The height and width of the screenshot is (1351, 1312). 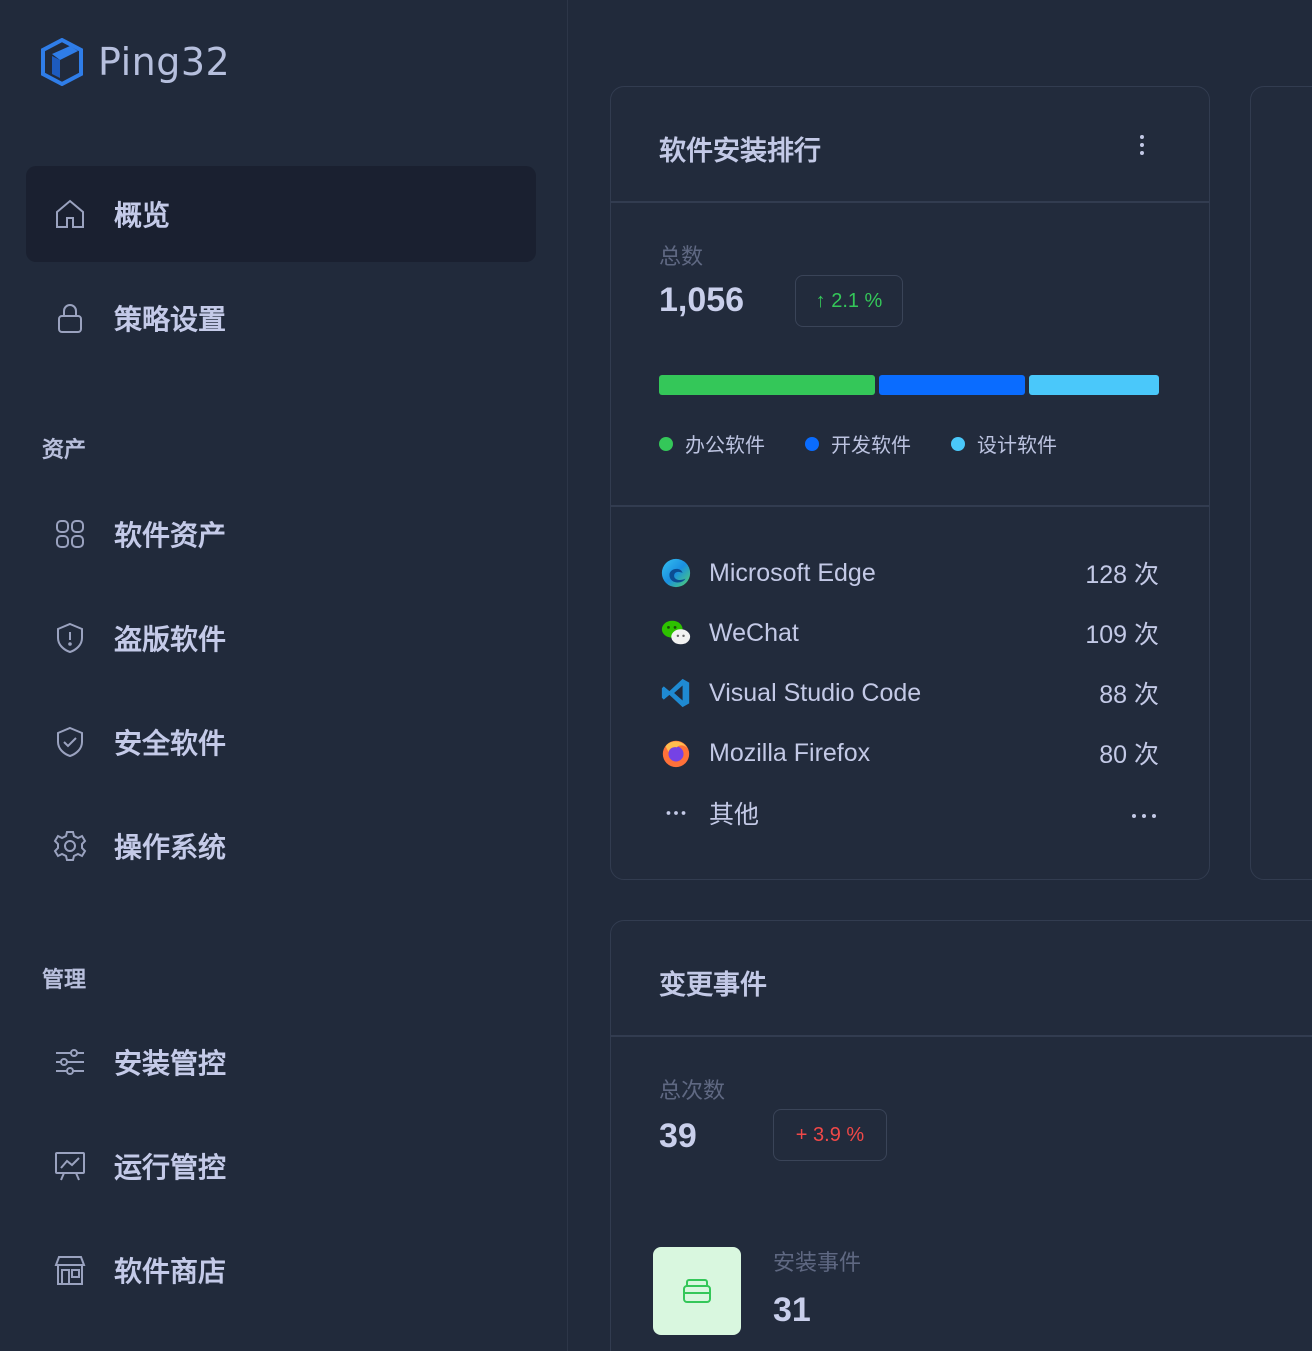 I want to click on install-events-tile, so click(x=697, y=1291).